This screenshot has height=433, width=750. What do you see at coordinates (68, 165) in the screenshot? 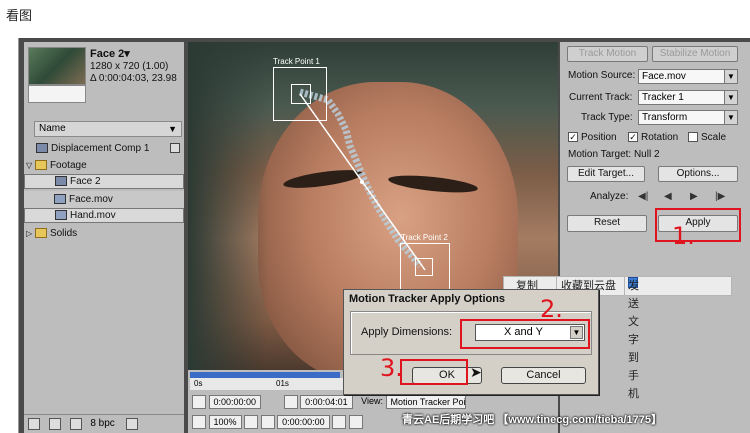
I see `project-item-label: Footage` at bounding box center [68, 165].